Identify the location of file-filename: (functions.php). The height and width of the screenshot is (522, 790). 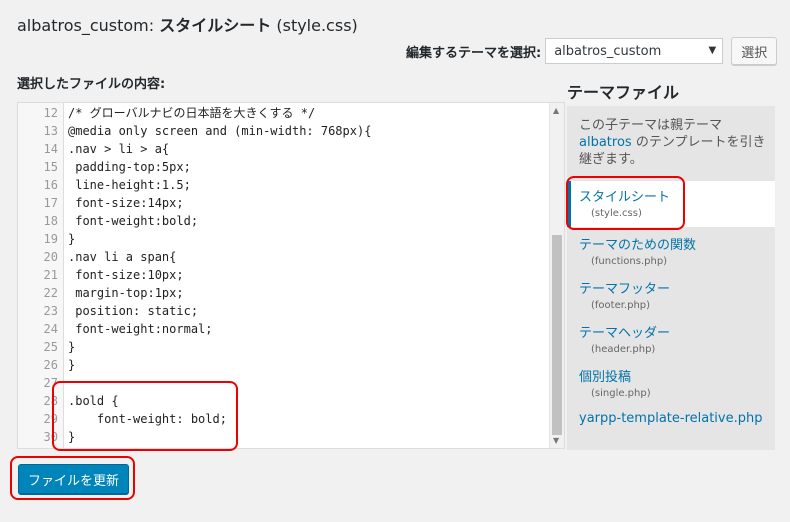
(629, 261).